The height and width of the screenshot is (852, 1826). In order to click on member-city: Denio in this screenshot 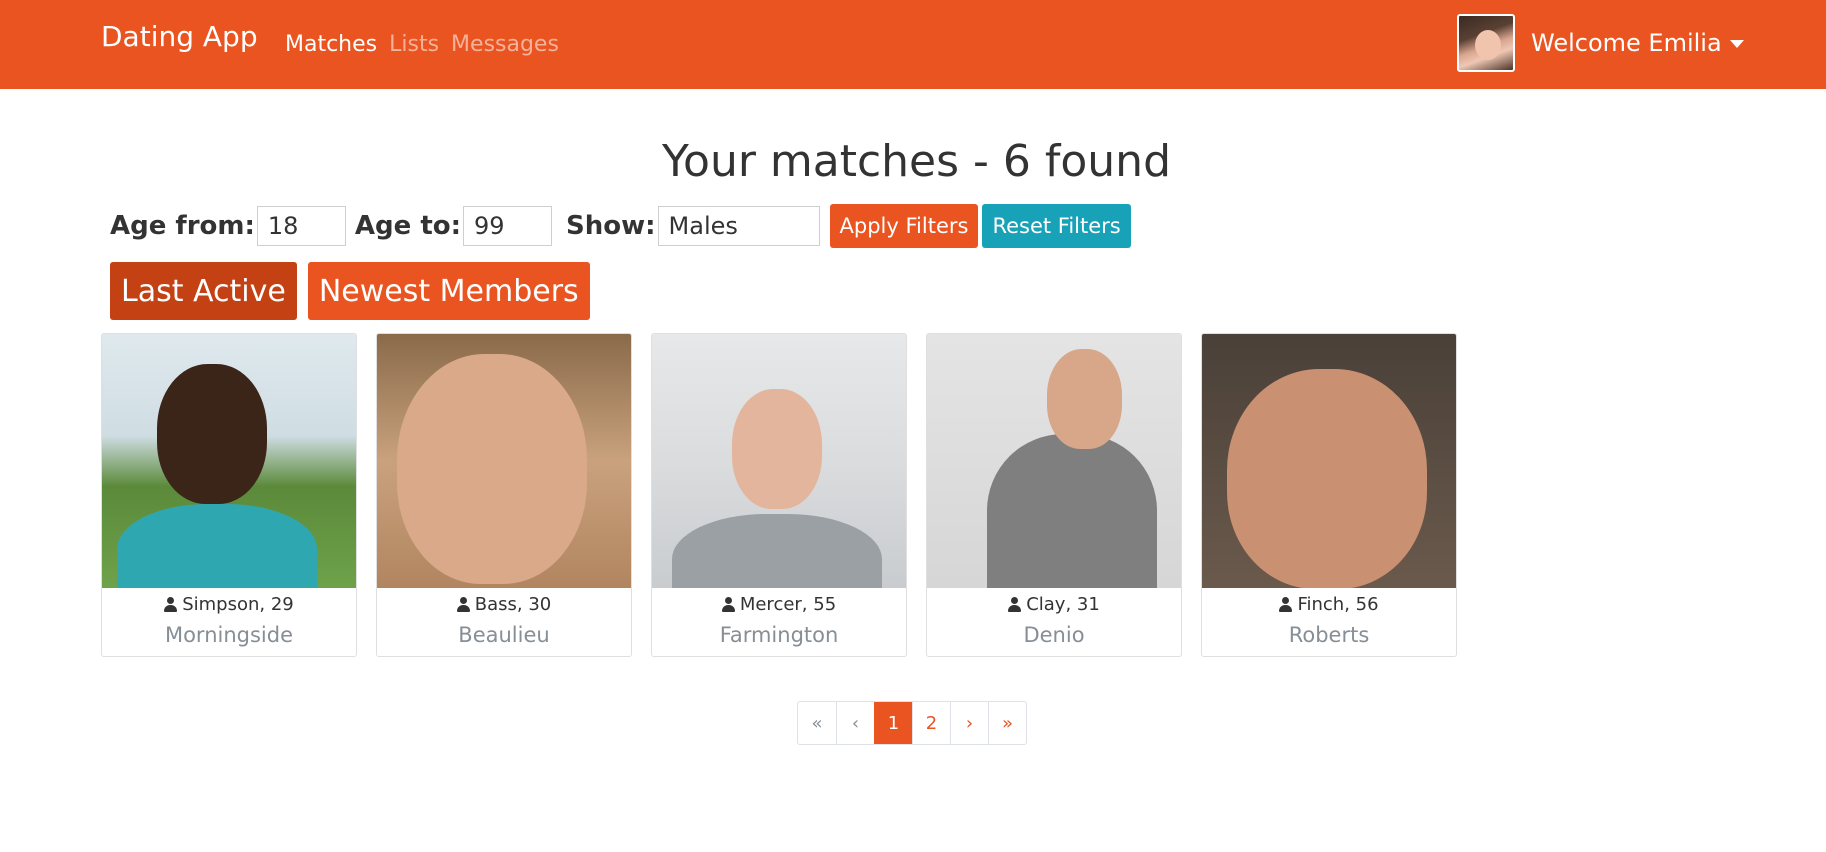, I will do `click(1054, 635)`.